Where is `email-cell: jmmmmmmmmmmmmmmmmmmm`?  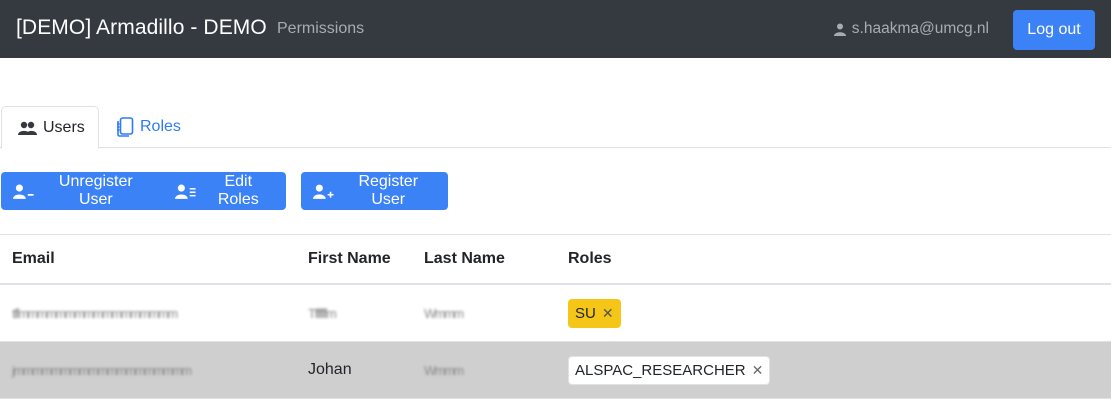
email-cell: jmmmmmmmmmmmmmmmmmmm is located at coordinates (102, 370).